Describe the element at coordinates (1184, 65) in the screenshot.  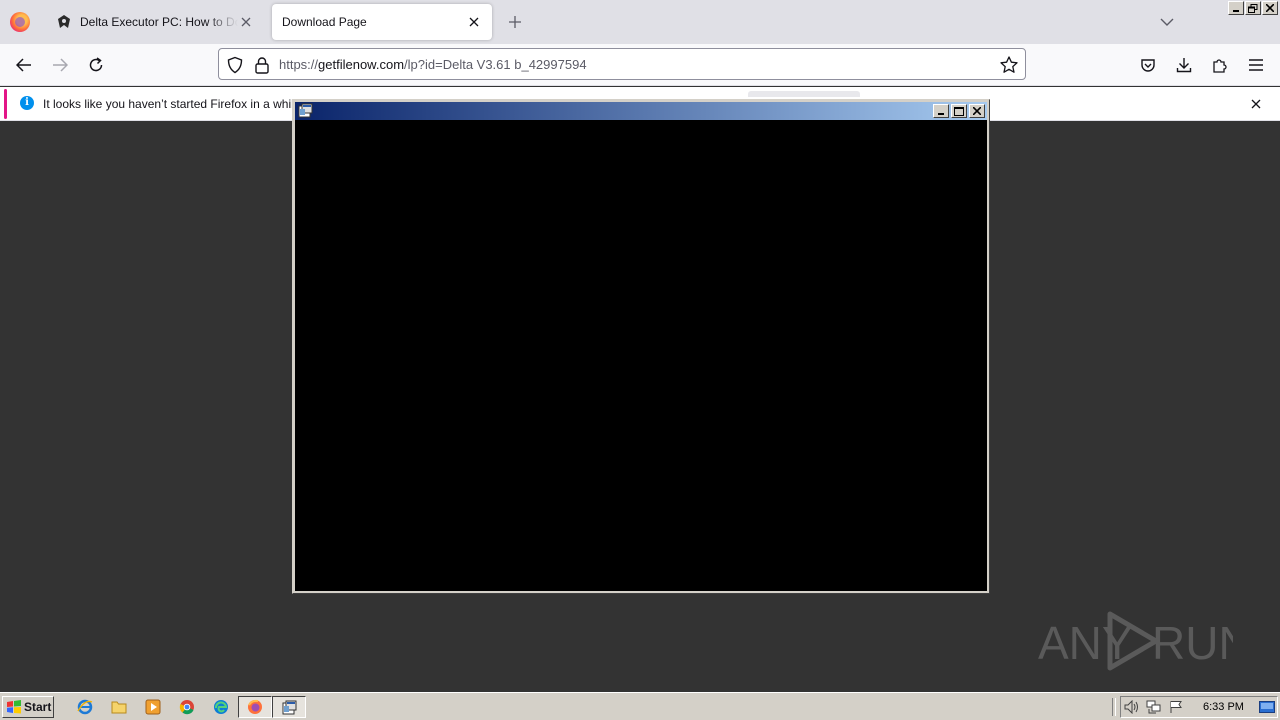
I see `downloads-icon` at that location.